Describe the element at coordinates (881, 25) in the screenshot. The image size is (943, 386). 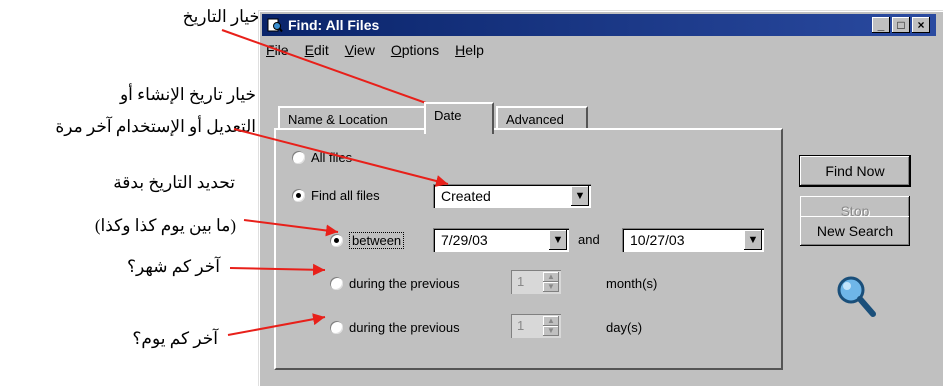
I see `minimize-button: _` at that location.